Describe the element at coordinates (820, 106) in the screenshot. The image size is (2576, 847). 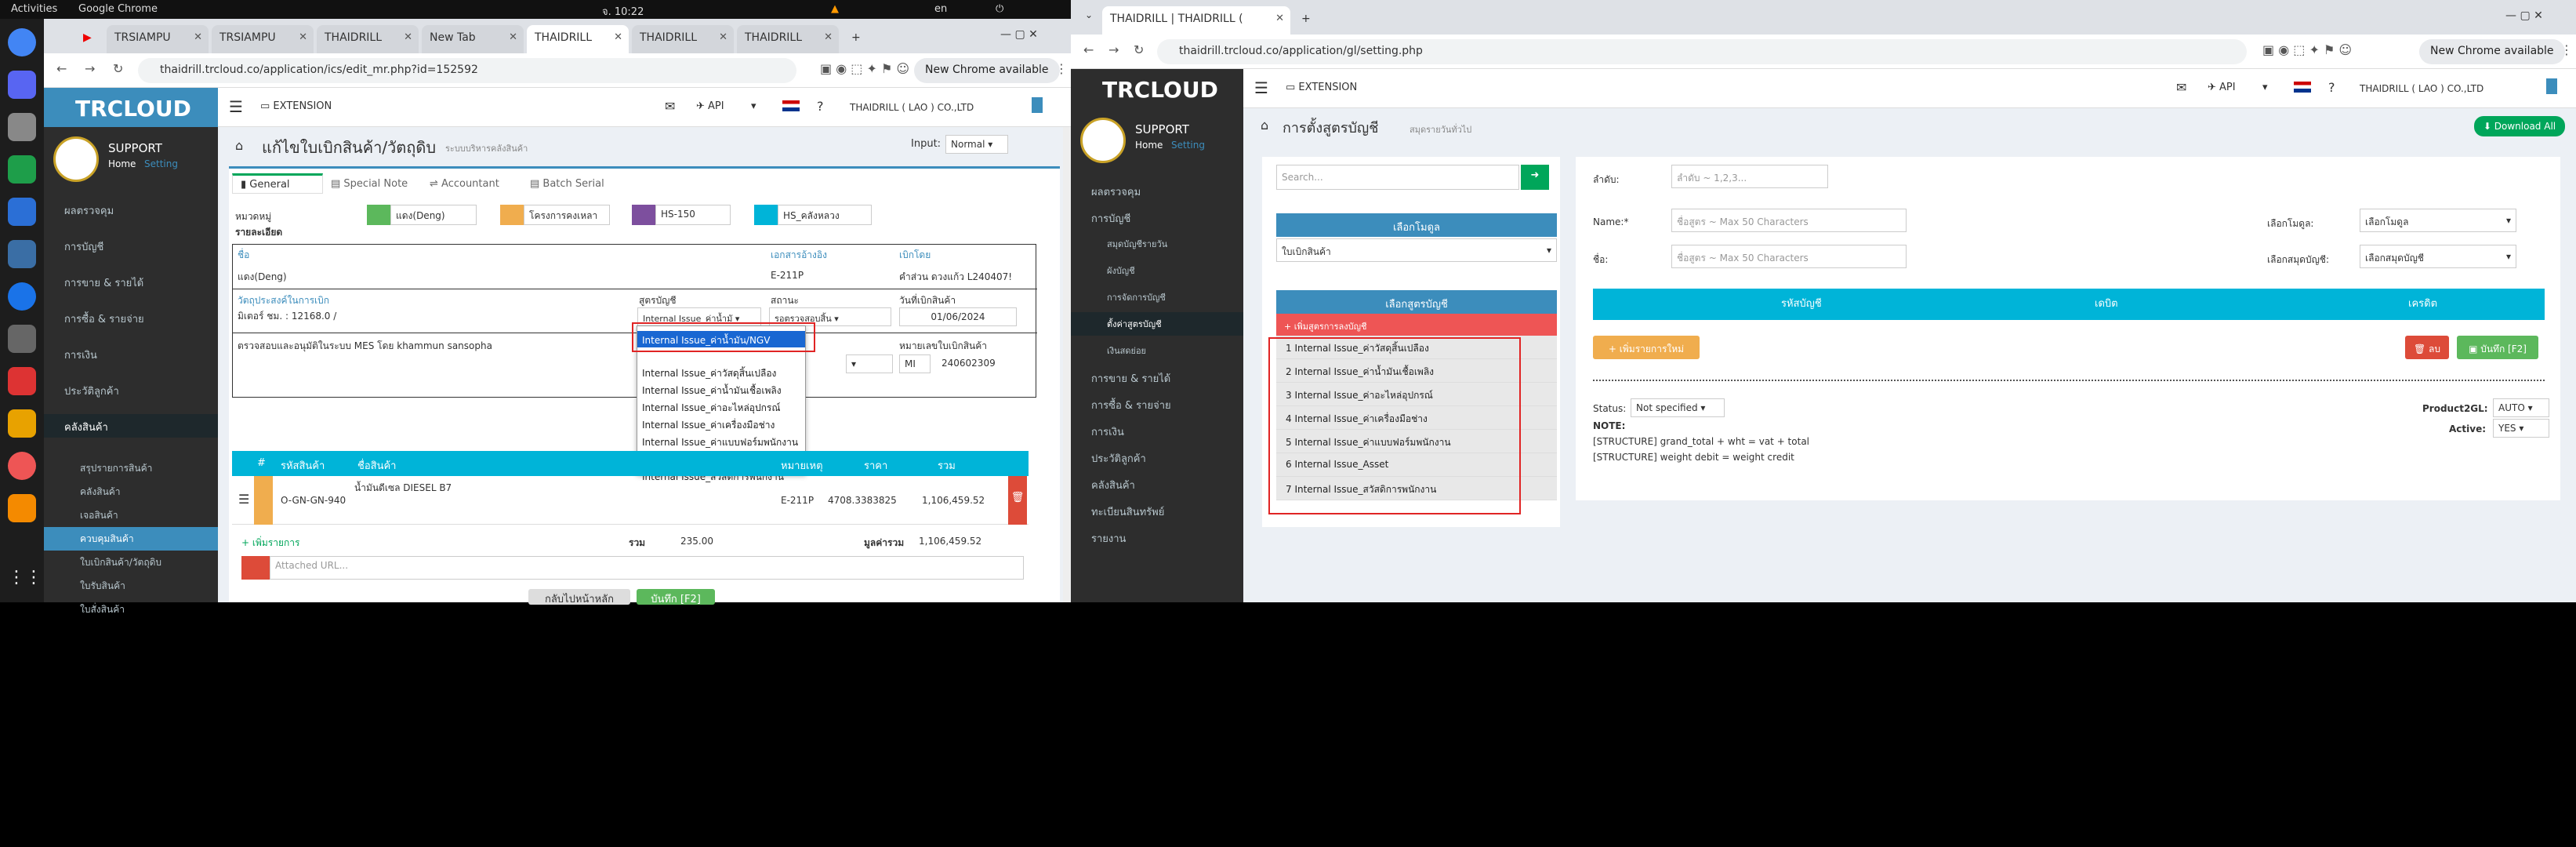
I see `help-icon: ?` at that location.